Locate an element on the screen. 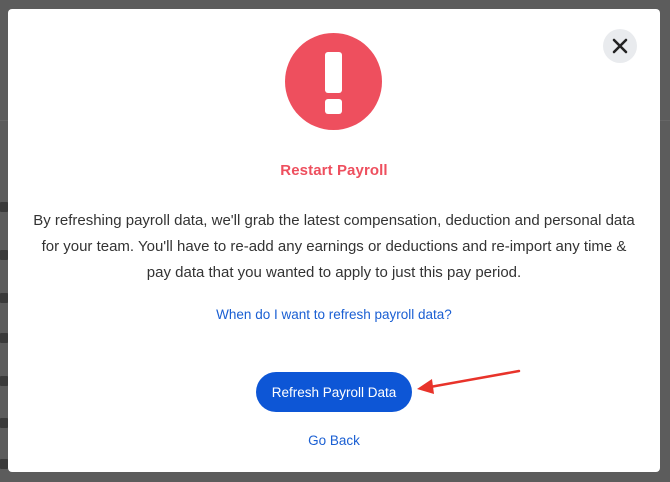 Image resolution: width=670 pixels, height=482 pixels. close-icon is located at coordinates (620, 46).